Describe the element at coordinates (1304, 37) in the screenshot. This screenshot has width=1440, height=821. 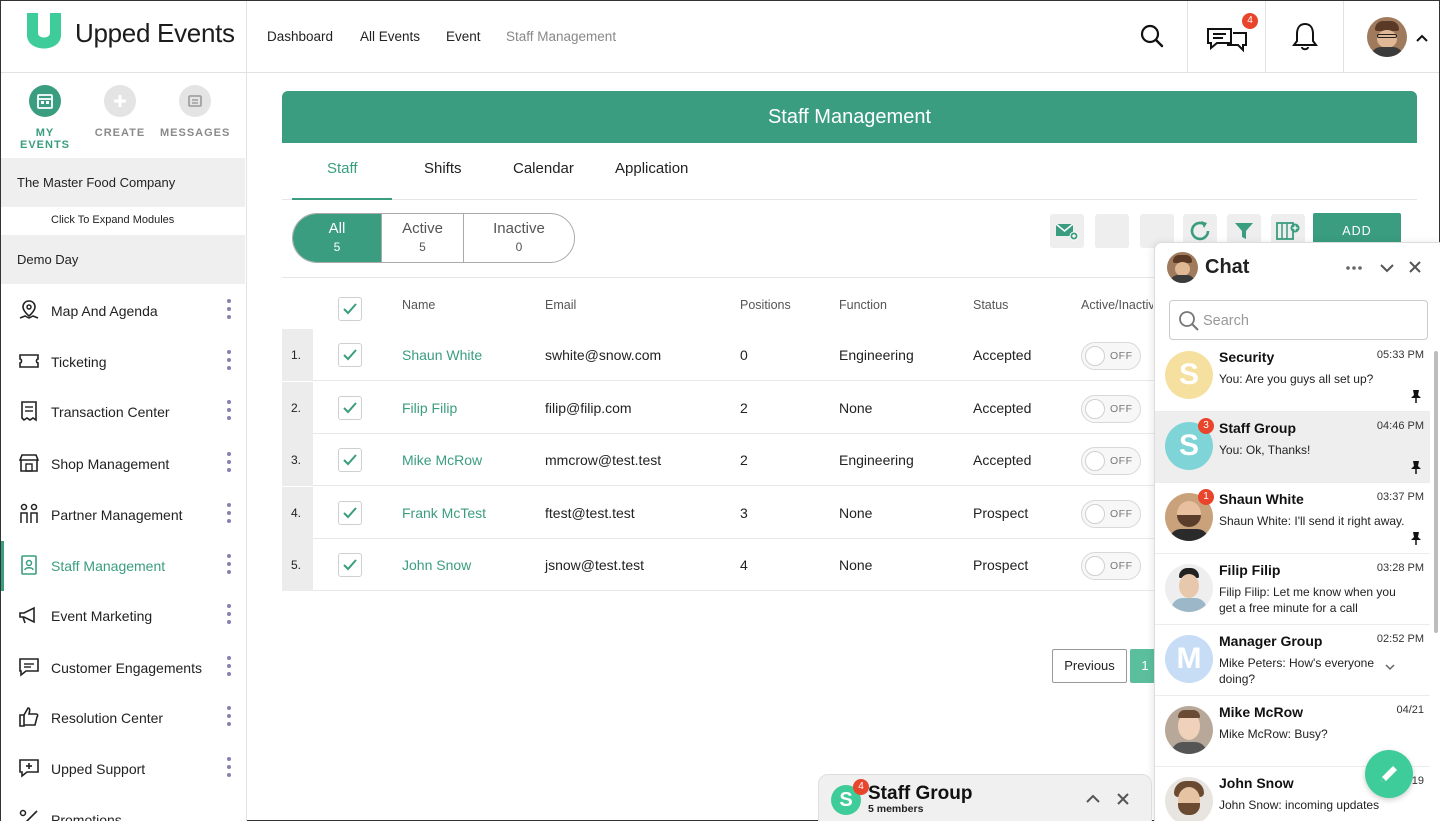
I see `notifications-button` at that location.